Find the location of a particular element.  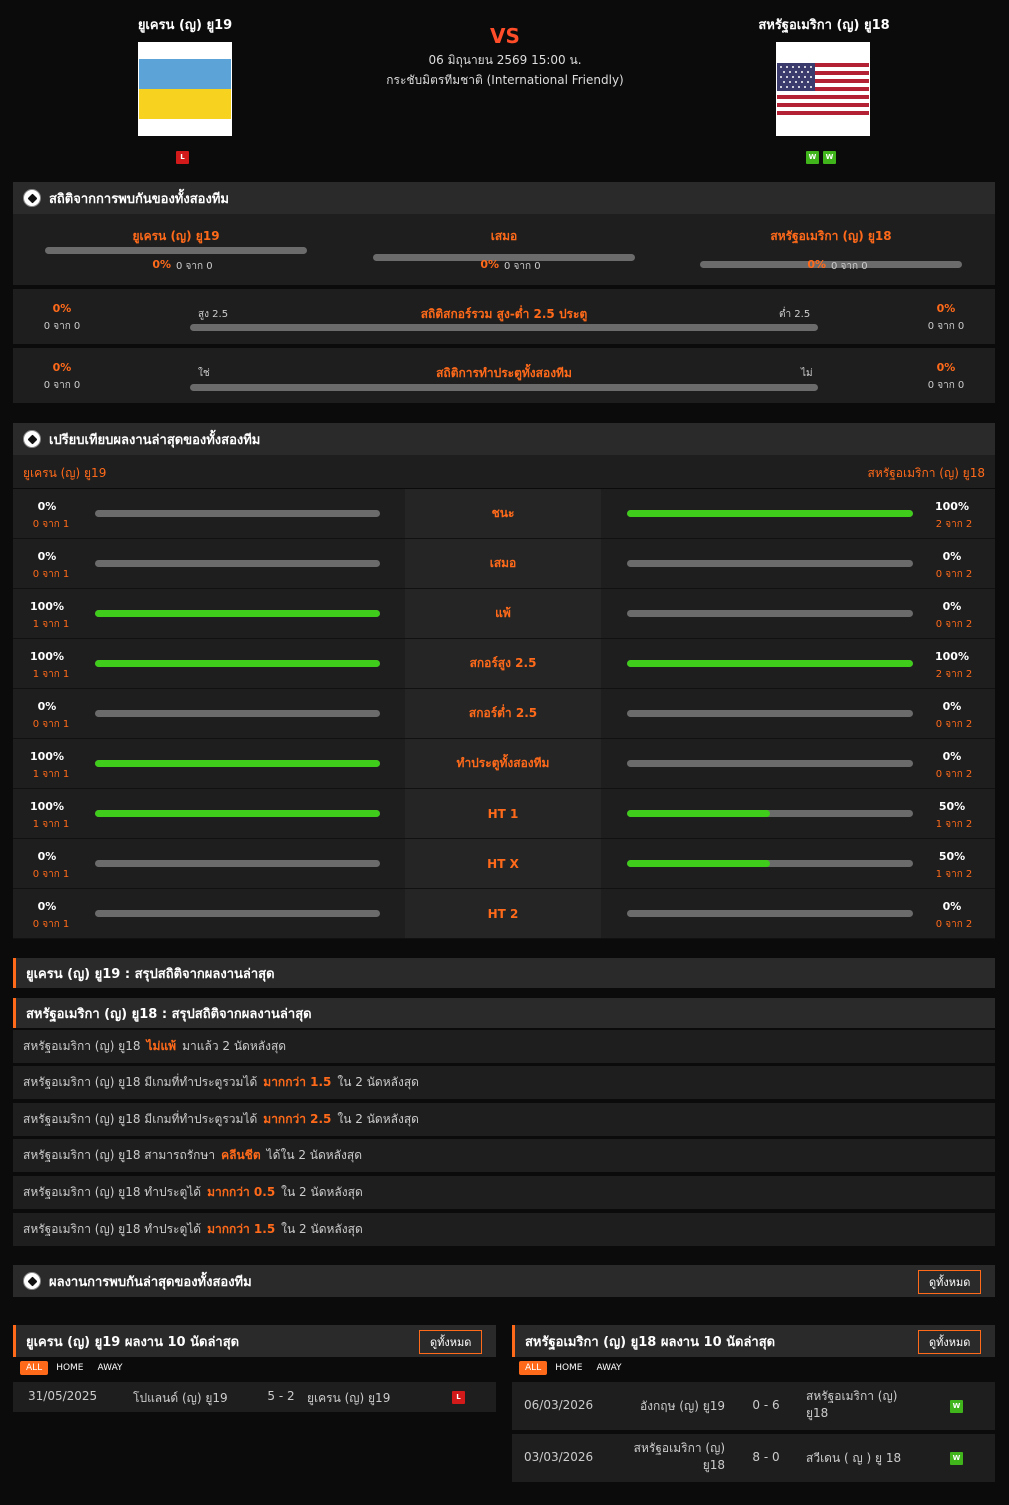

btts-left-sub: 0 จาก 0 is located at coordinates (62, 385).